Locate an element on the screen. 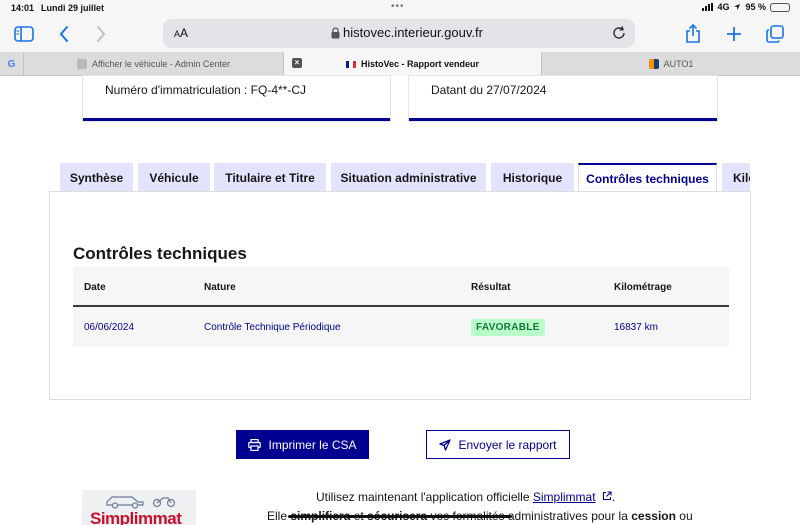  address-bar: AA histovec.interieur.gouv.fr is located at coordinates (399, 33).